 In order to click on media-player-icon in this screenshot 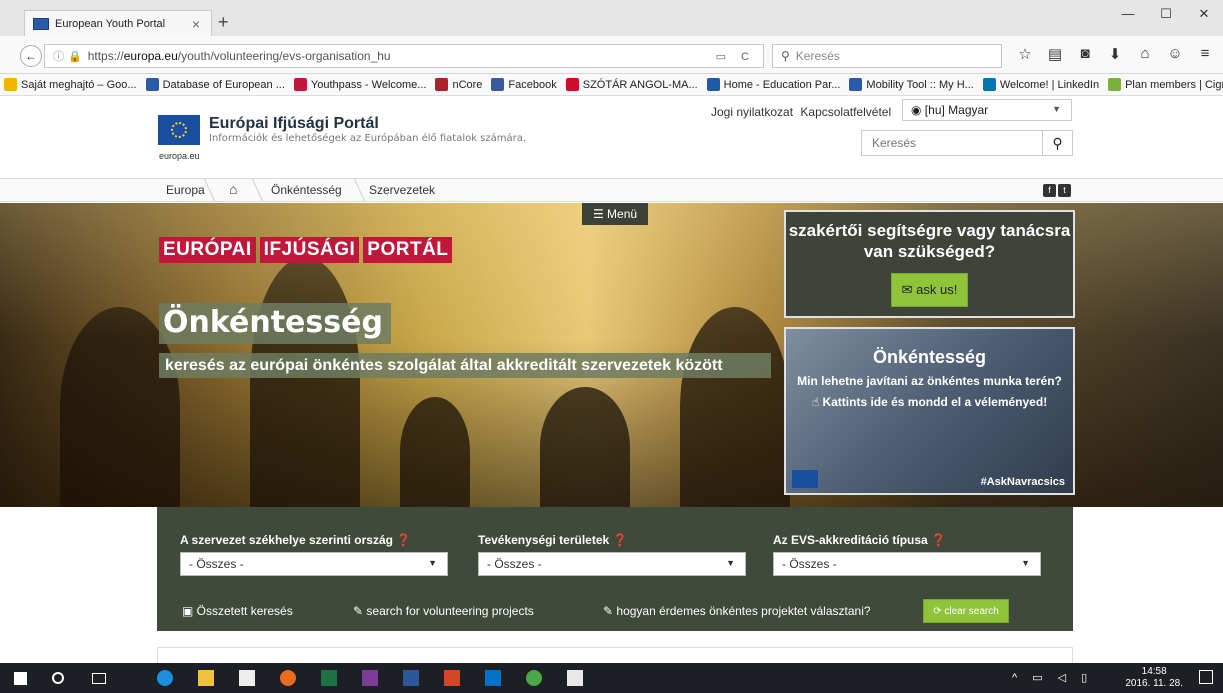, I will do `click(575, 678)`.